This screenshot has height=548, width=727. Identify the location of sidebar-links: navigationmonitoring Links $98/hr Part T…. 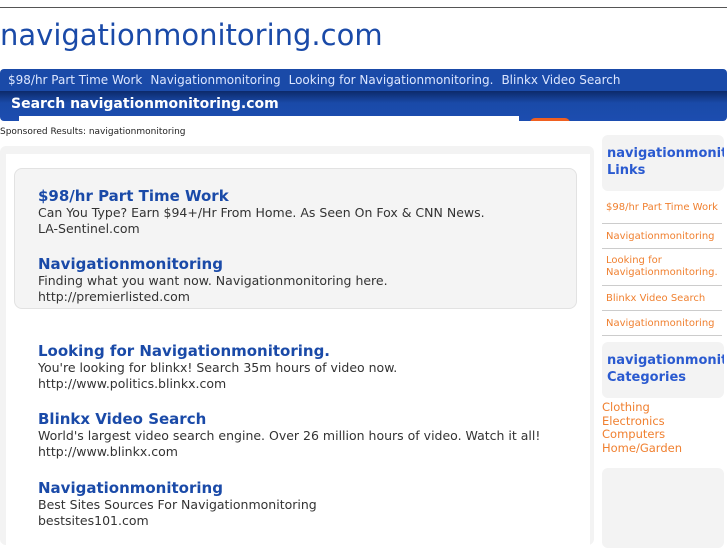
(663, 235).